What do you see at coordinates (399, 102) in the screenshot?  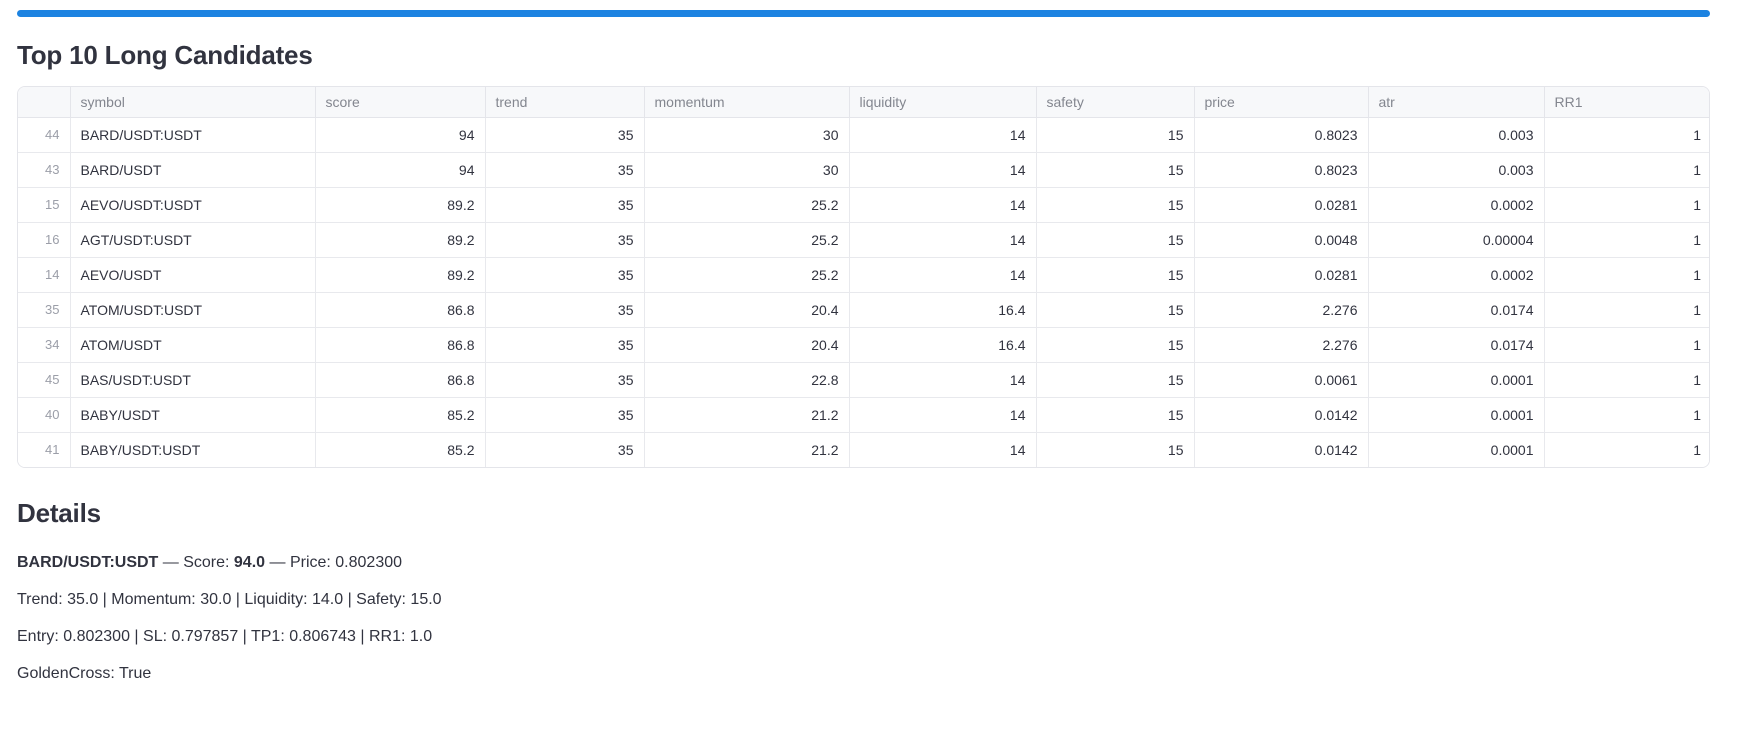 I see `col-header-score: score` at bounding box center [399, 102].